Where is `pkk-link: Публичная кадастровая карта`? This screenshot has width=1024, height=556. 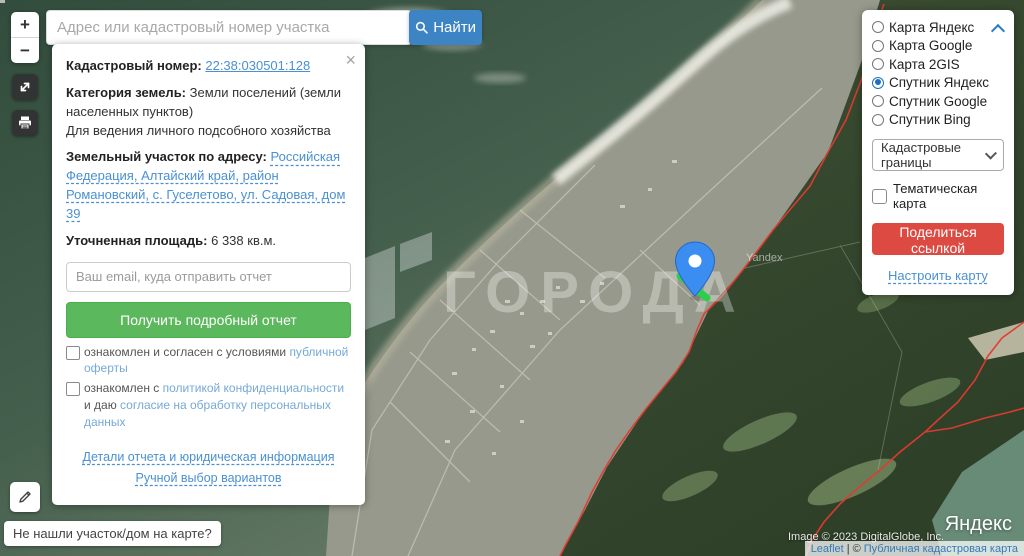
pkk-link: Публичная кадастровая карта is located at coordinates (941, 549).